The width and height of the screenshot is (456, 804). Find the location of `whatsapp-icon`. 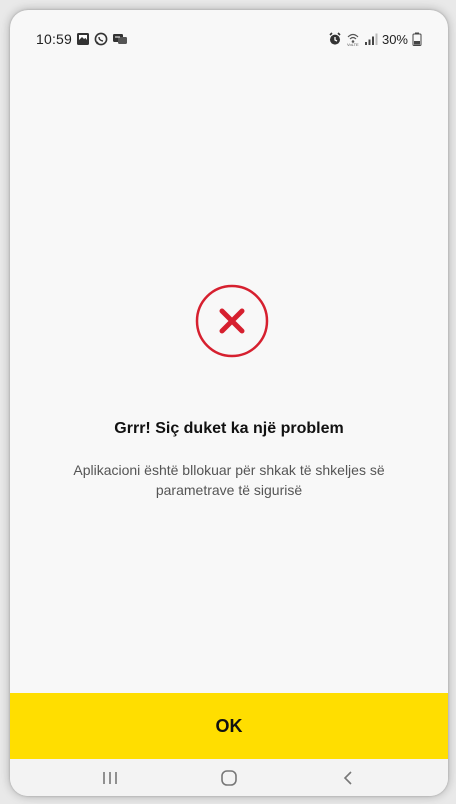

whatsapp-icon is located at coordinates (101, 39).